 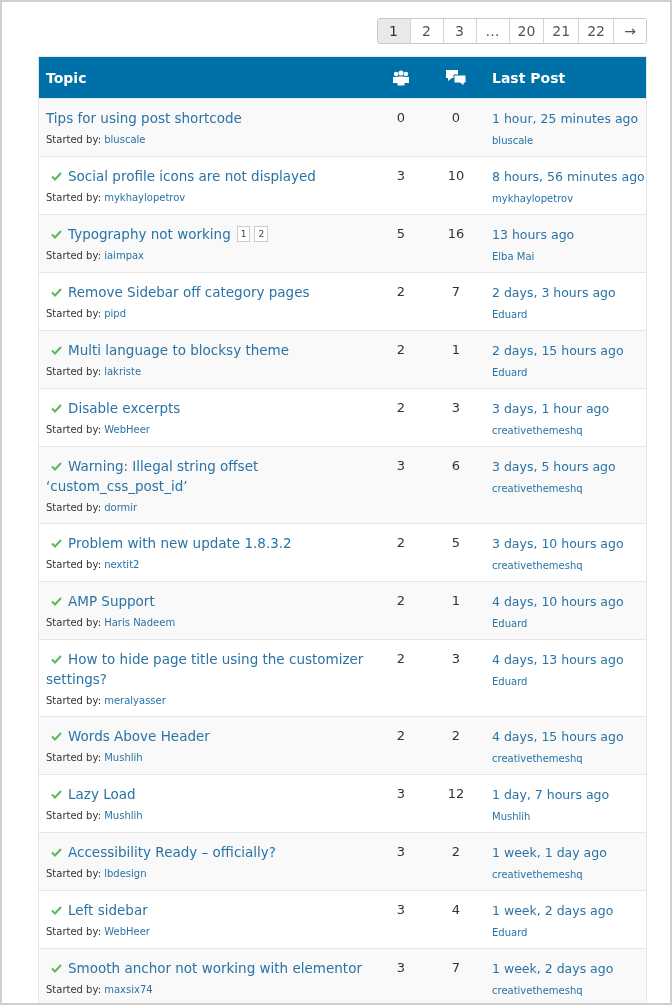 What do you see at coordinates (121, 507) in the screenshot?
I see `author-link: dormir` at bounding box center [121, 507].